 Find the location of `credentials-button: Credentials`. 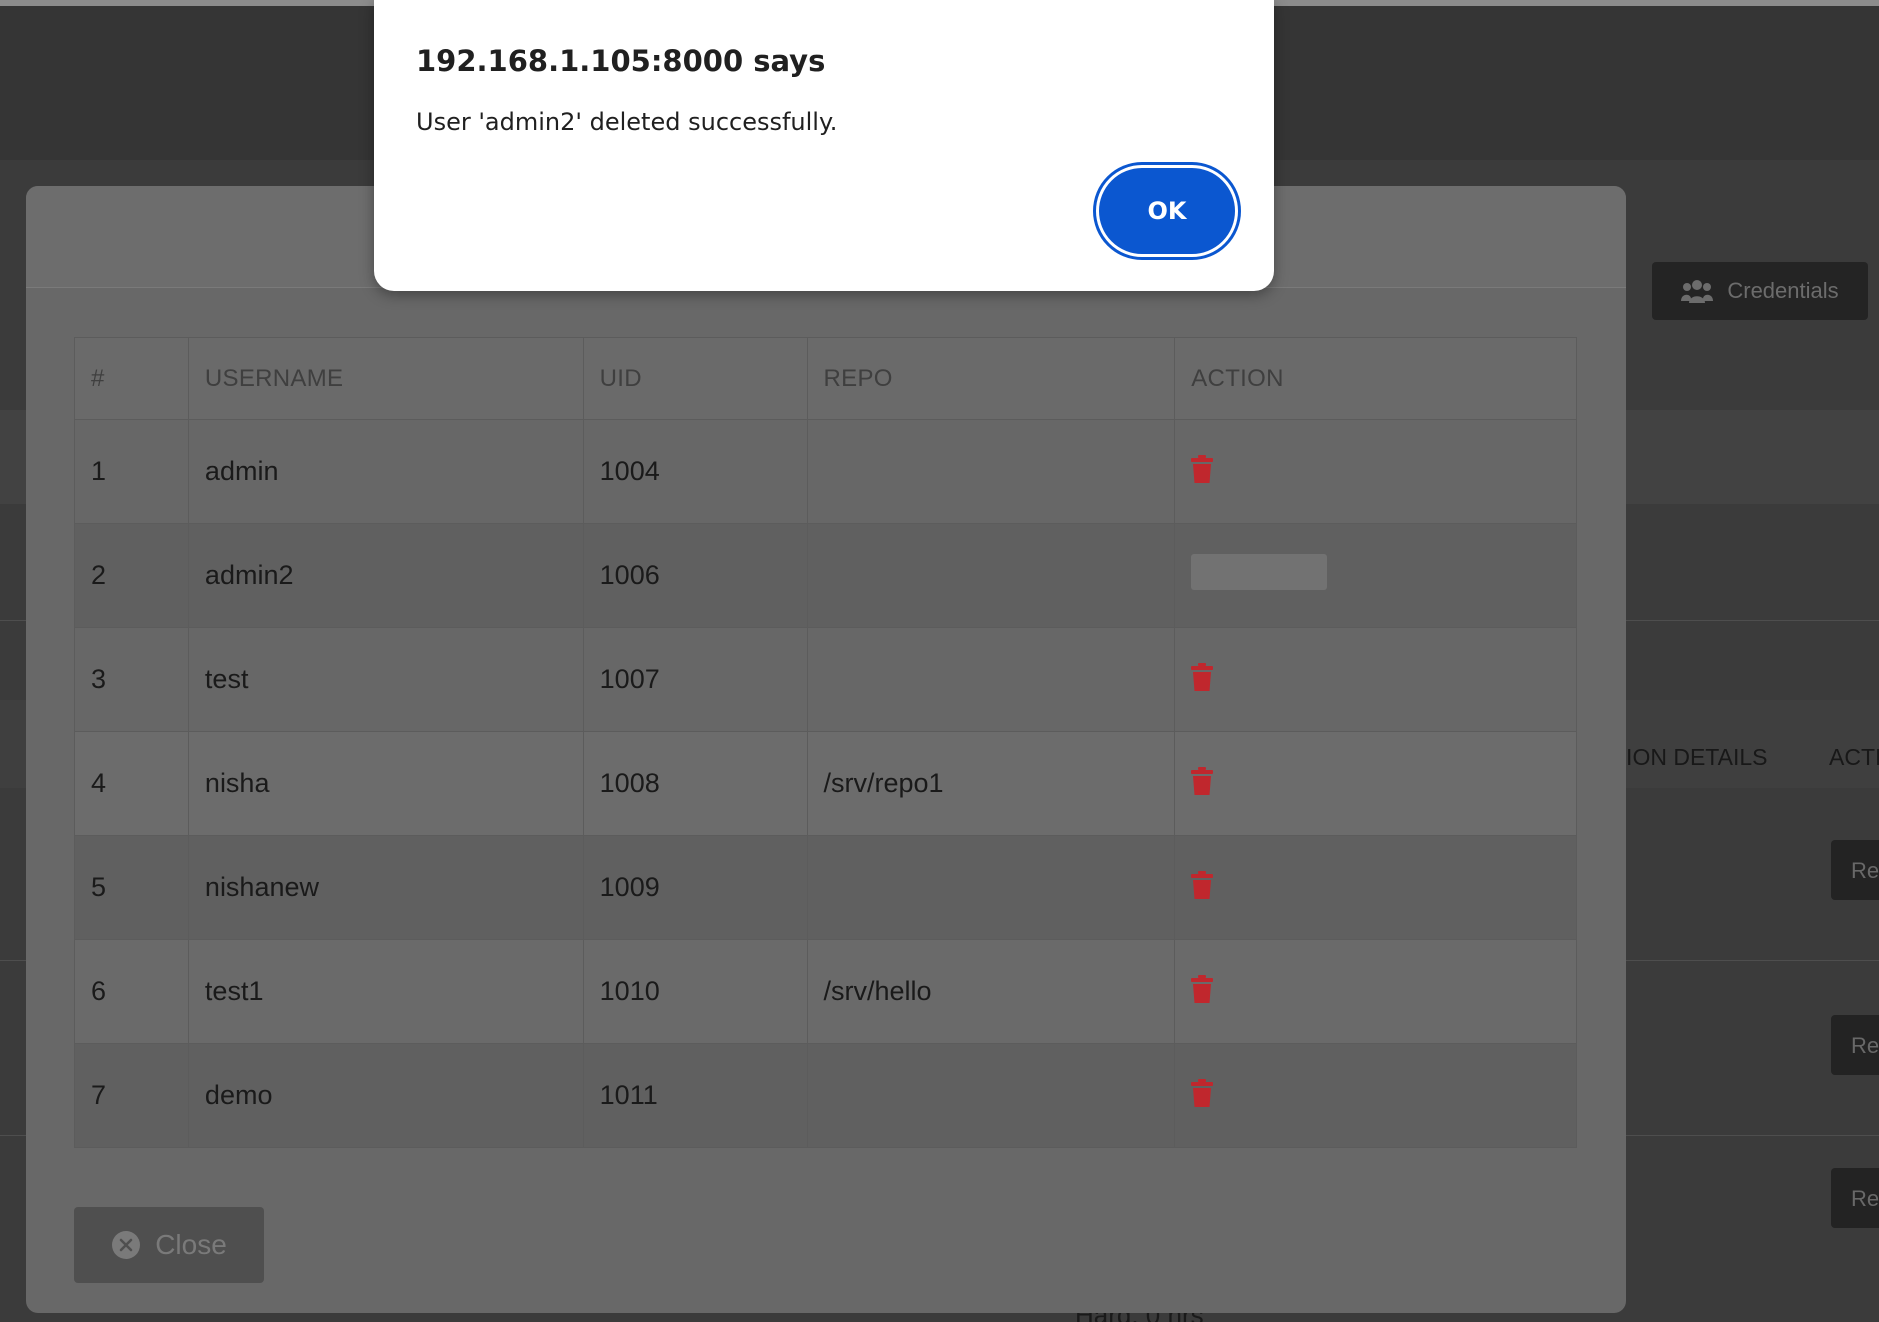

credentials-button: Credentials is located at coordinates (1760, 291).